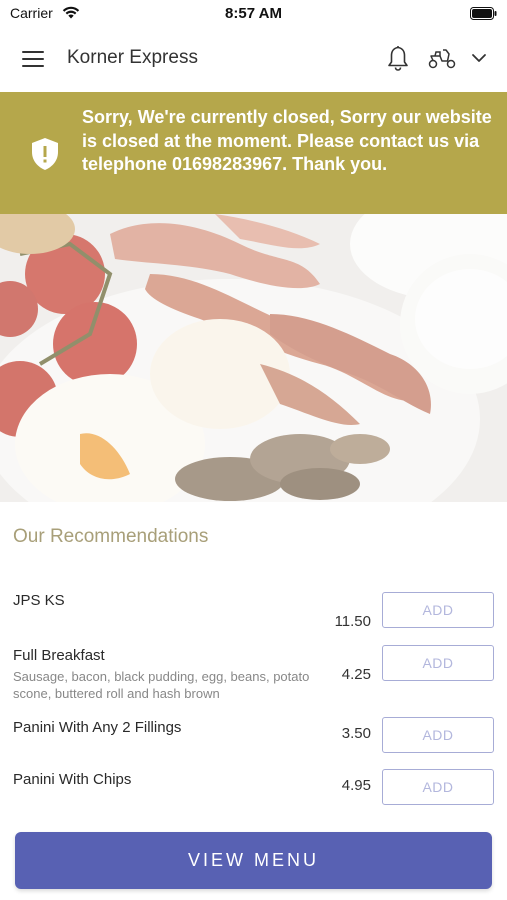 The image size is (507, 900). What do you see at coordinates (442, 58) in the screenshot?
I see `scooter-icon` at bounding box center [442, 58].